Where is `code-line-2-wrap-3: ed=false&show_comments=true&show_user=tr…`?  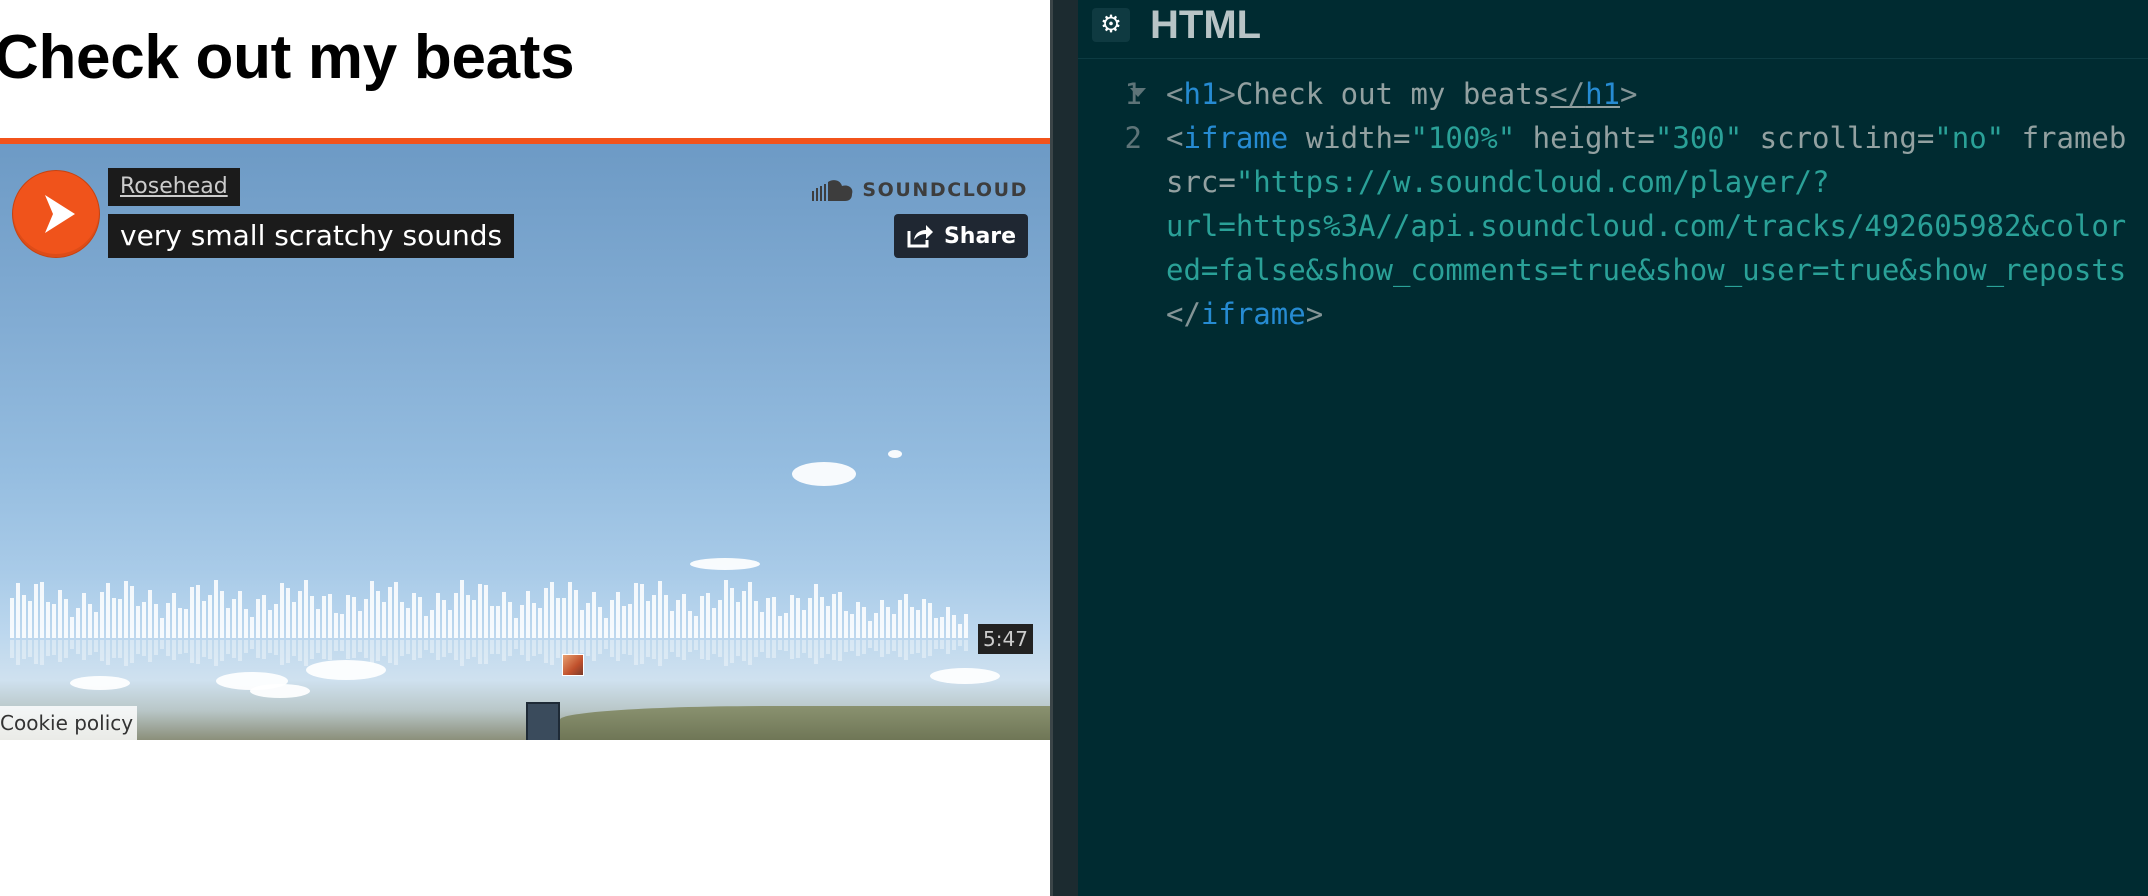 code-line-2-wrap-3: ed=false&show_comments=true&show_user=tr… is located at coordinates (1646, 270).